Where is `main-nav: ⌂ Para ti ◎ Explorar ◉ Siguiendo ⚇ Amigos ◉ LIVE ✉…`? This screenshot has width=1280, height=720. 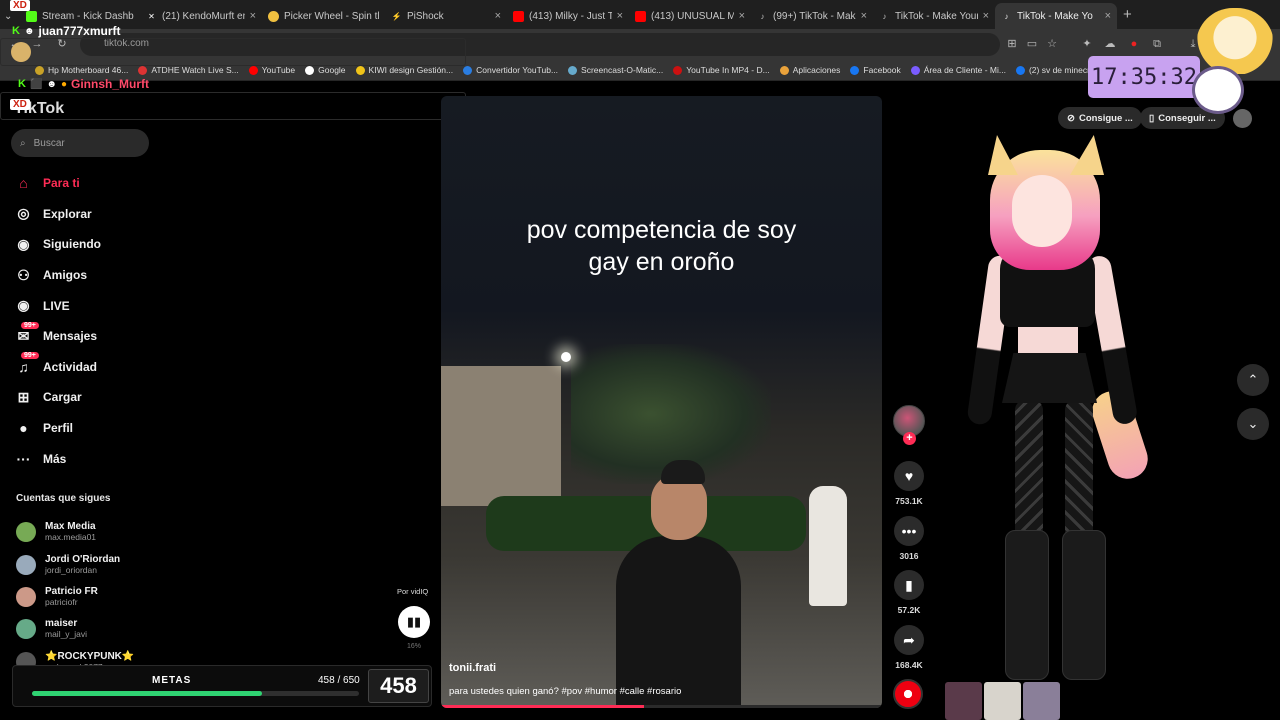 main-nav: ⌂ Para ti ◎ Explorar ◉ Siguiendo ⚇ Amigos ◉ LIVE ✉… is located at coordinates (84, 321).